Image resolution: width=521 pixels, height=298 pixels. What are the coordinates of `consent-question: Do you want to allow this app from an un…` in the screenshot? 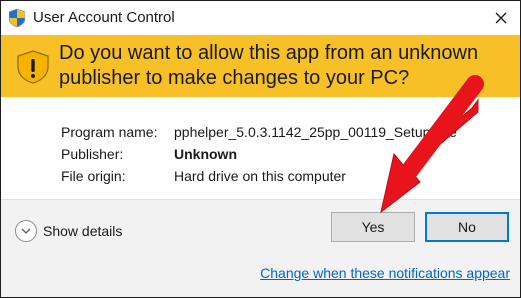 It's located at (269, 65).